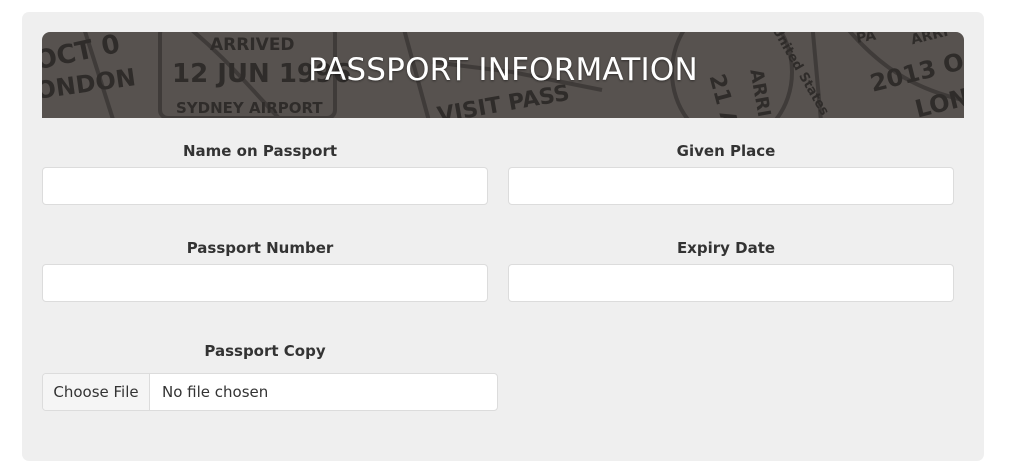  I want to click on passport-number-input, so click(265, 283).